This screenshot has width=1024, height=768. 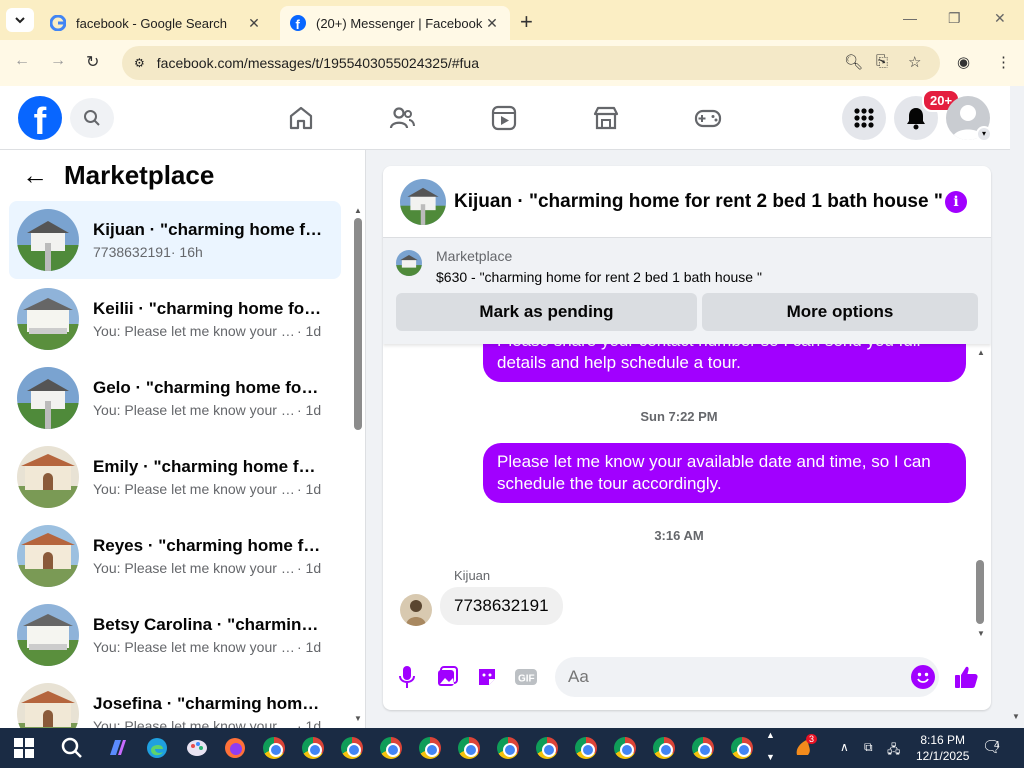 What do you see at coordinates (984, 134) in the screenshot?
I see `chevron-down-icon: ▾` at bounding box center [984, 134].